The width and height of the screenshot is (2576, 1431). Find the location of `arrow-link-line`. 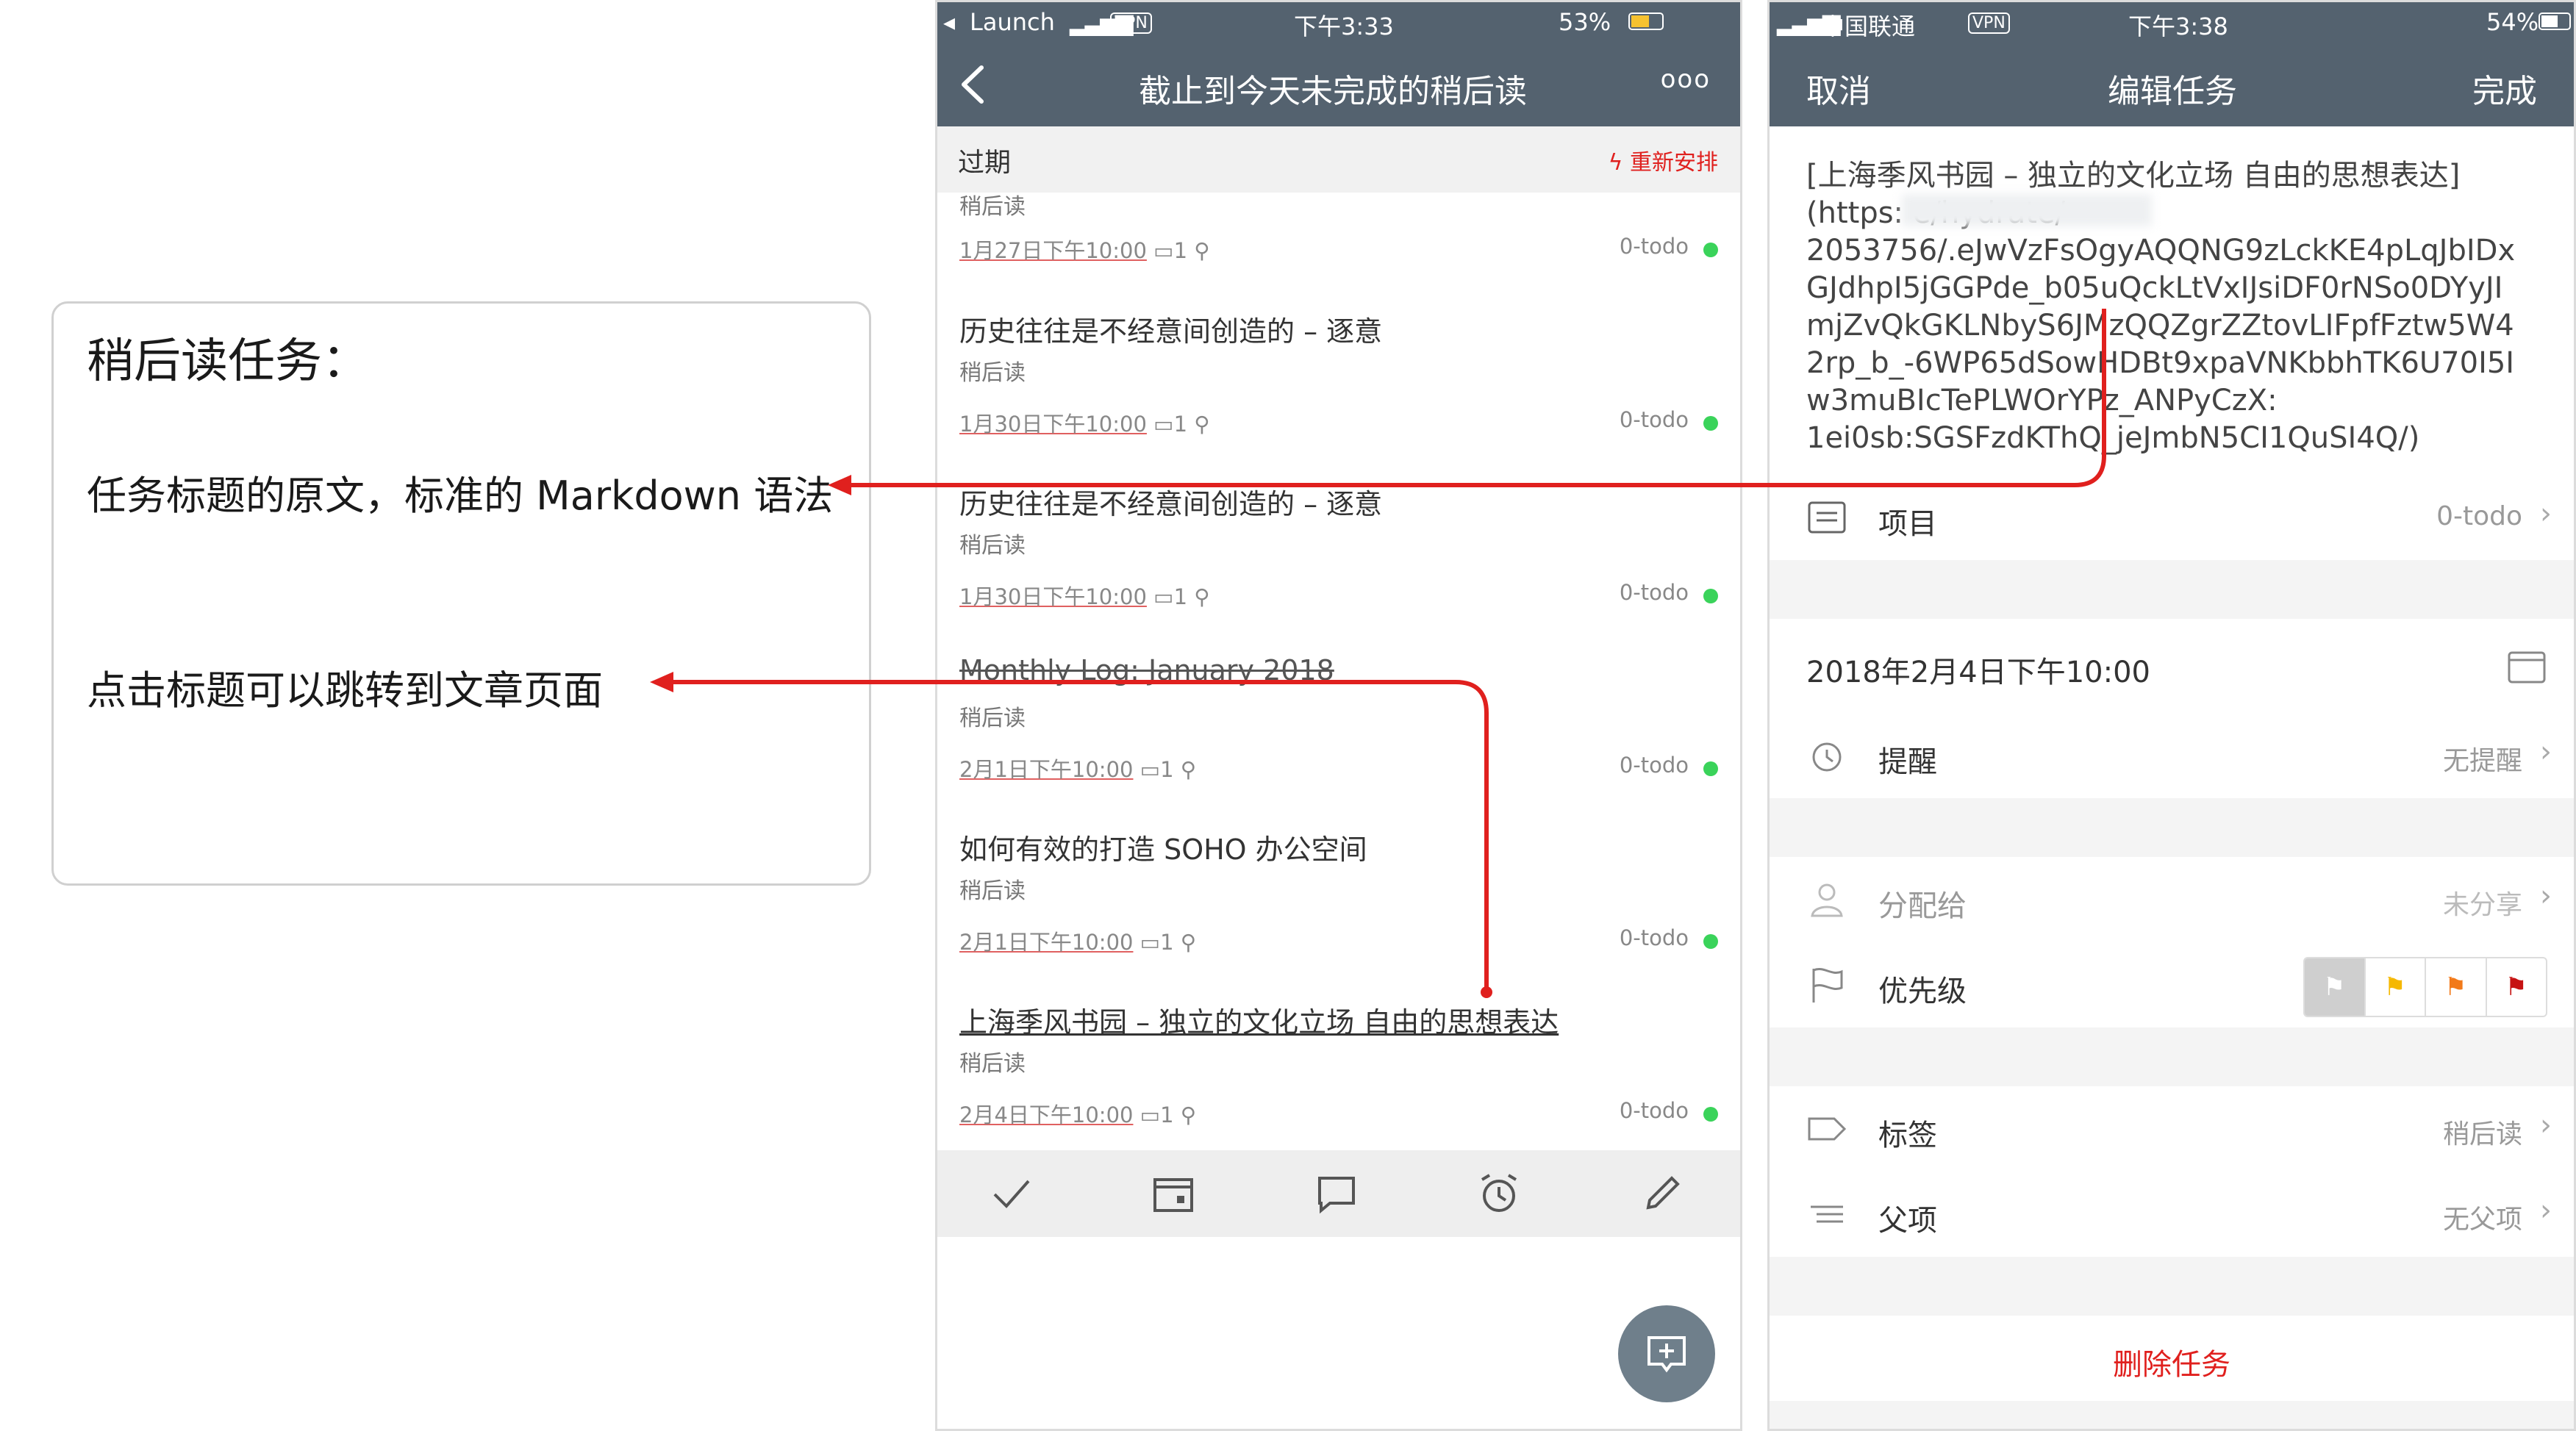

arrow-link-line is located at coordinates (1077, 836).